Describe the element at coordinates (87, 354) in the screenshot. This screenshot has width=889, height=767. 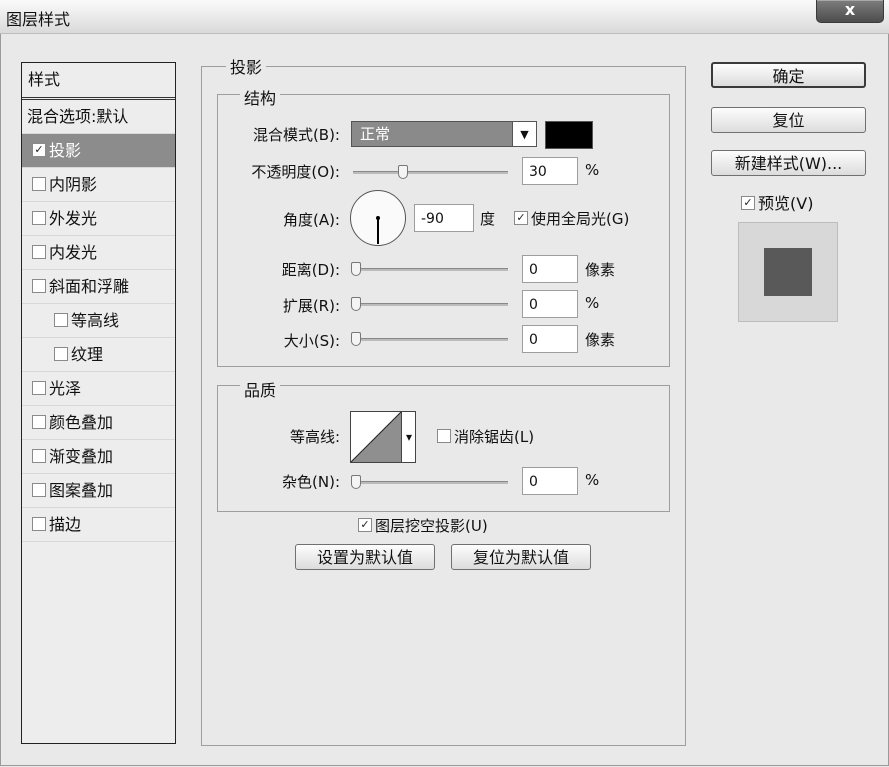
I see `style-item-label: 纹理` at that location.